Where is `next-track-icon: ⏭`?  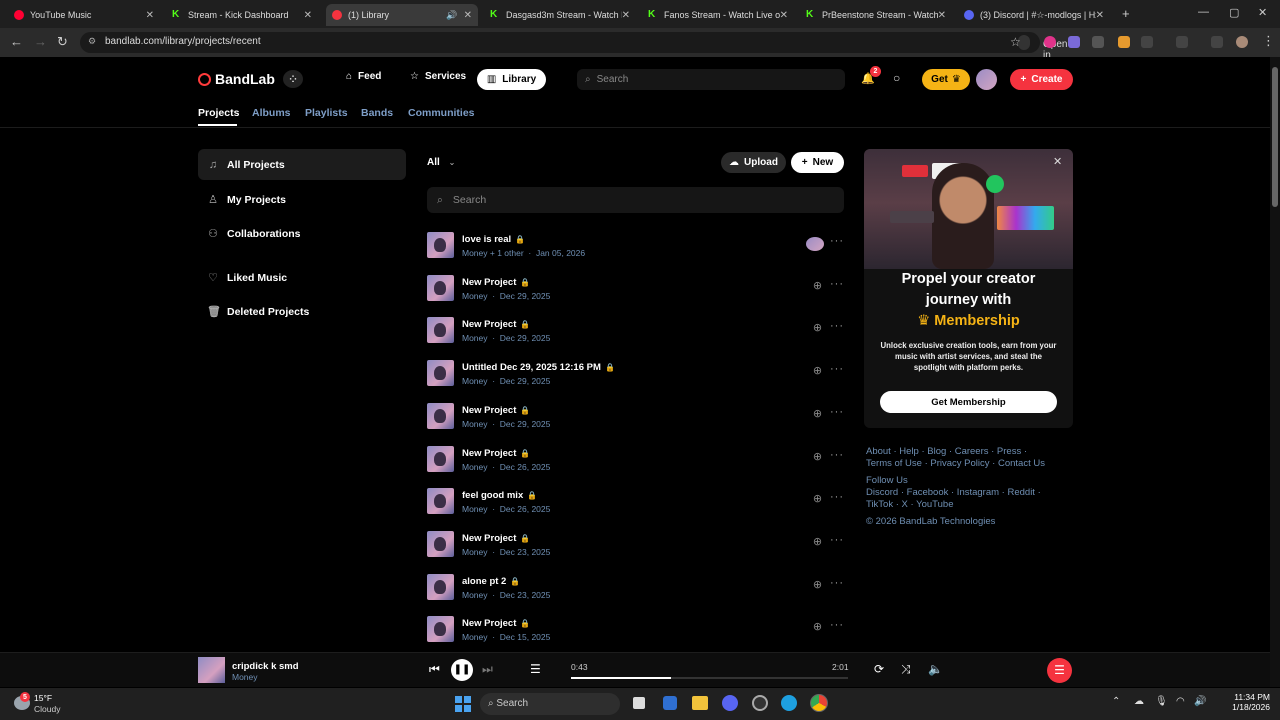
next-track-icon: ⏭ is located at coordinates (487, 669).